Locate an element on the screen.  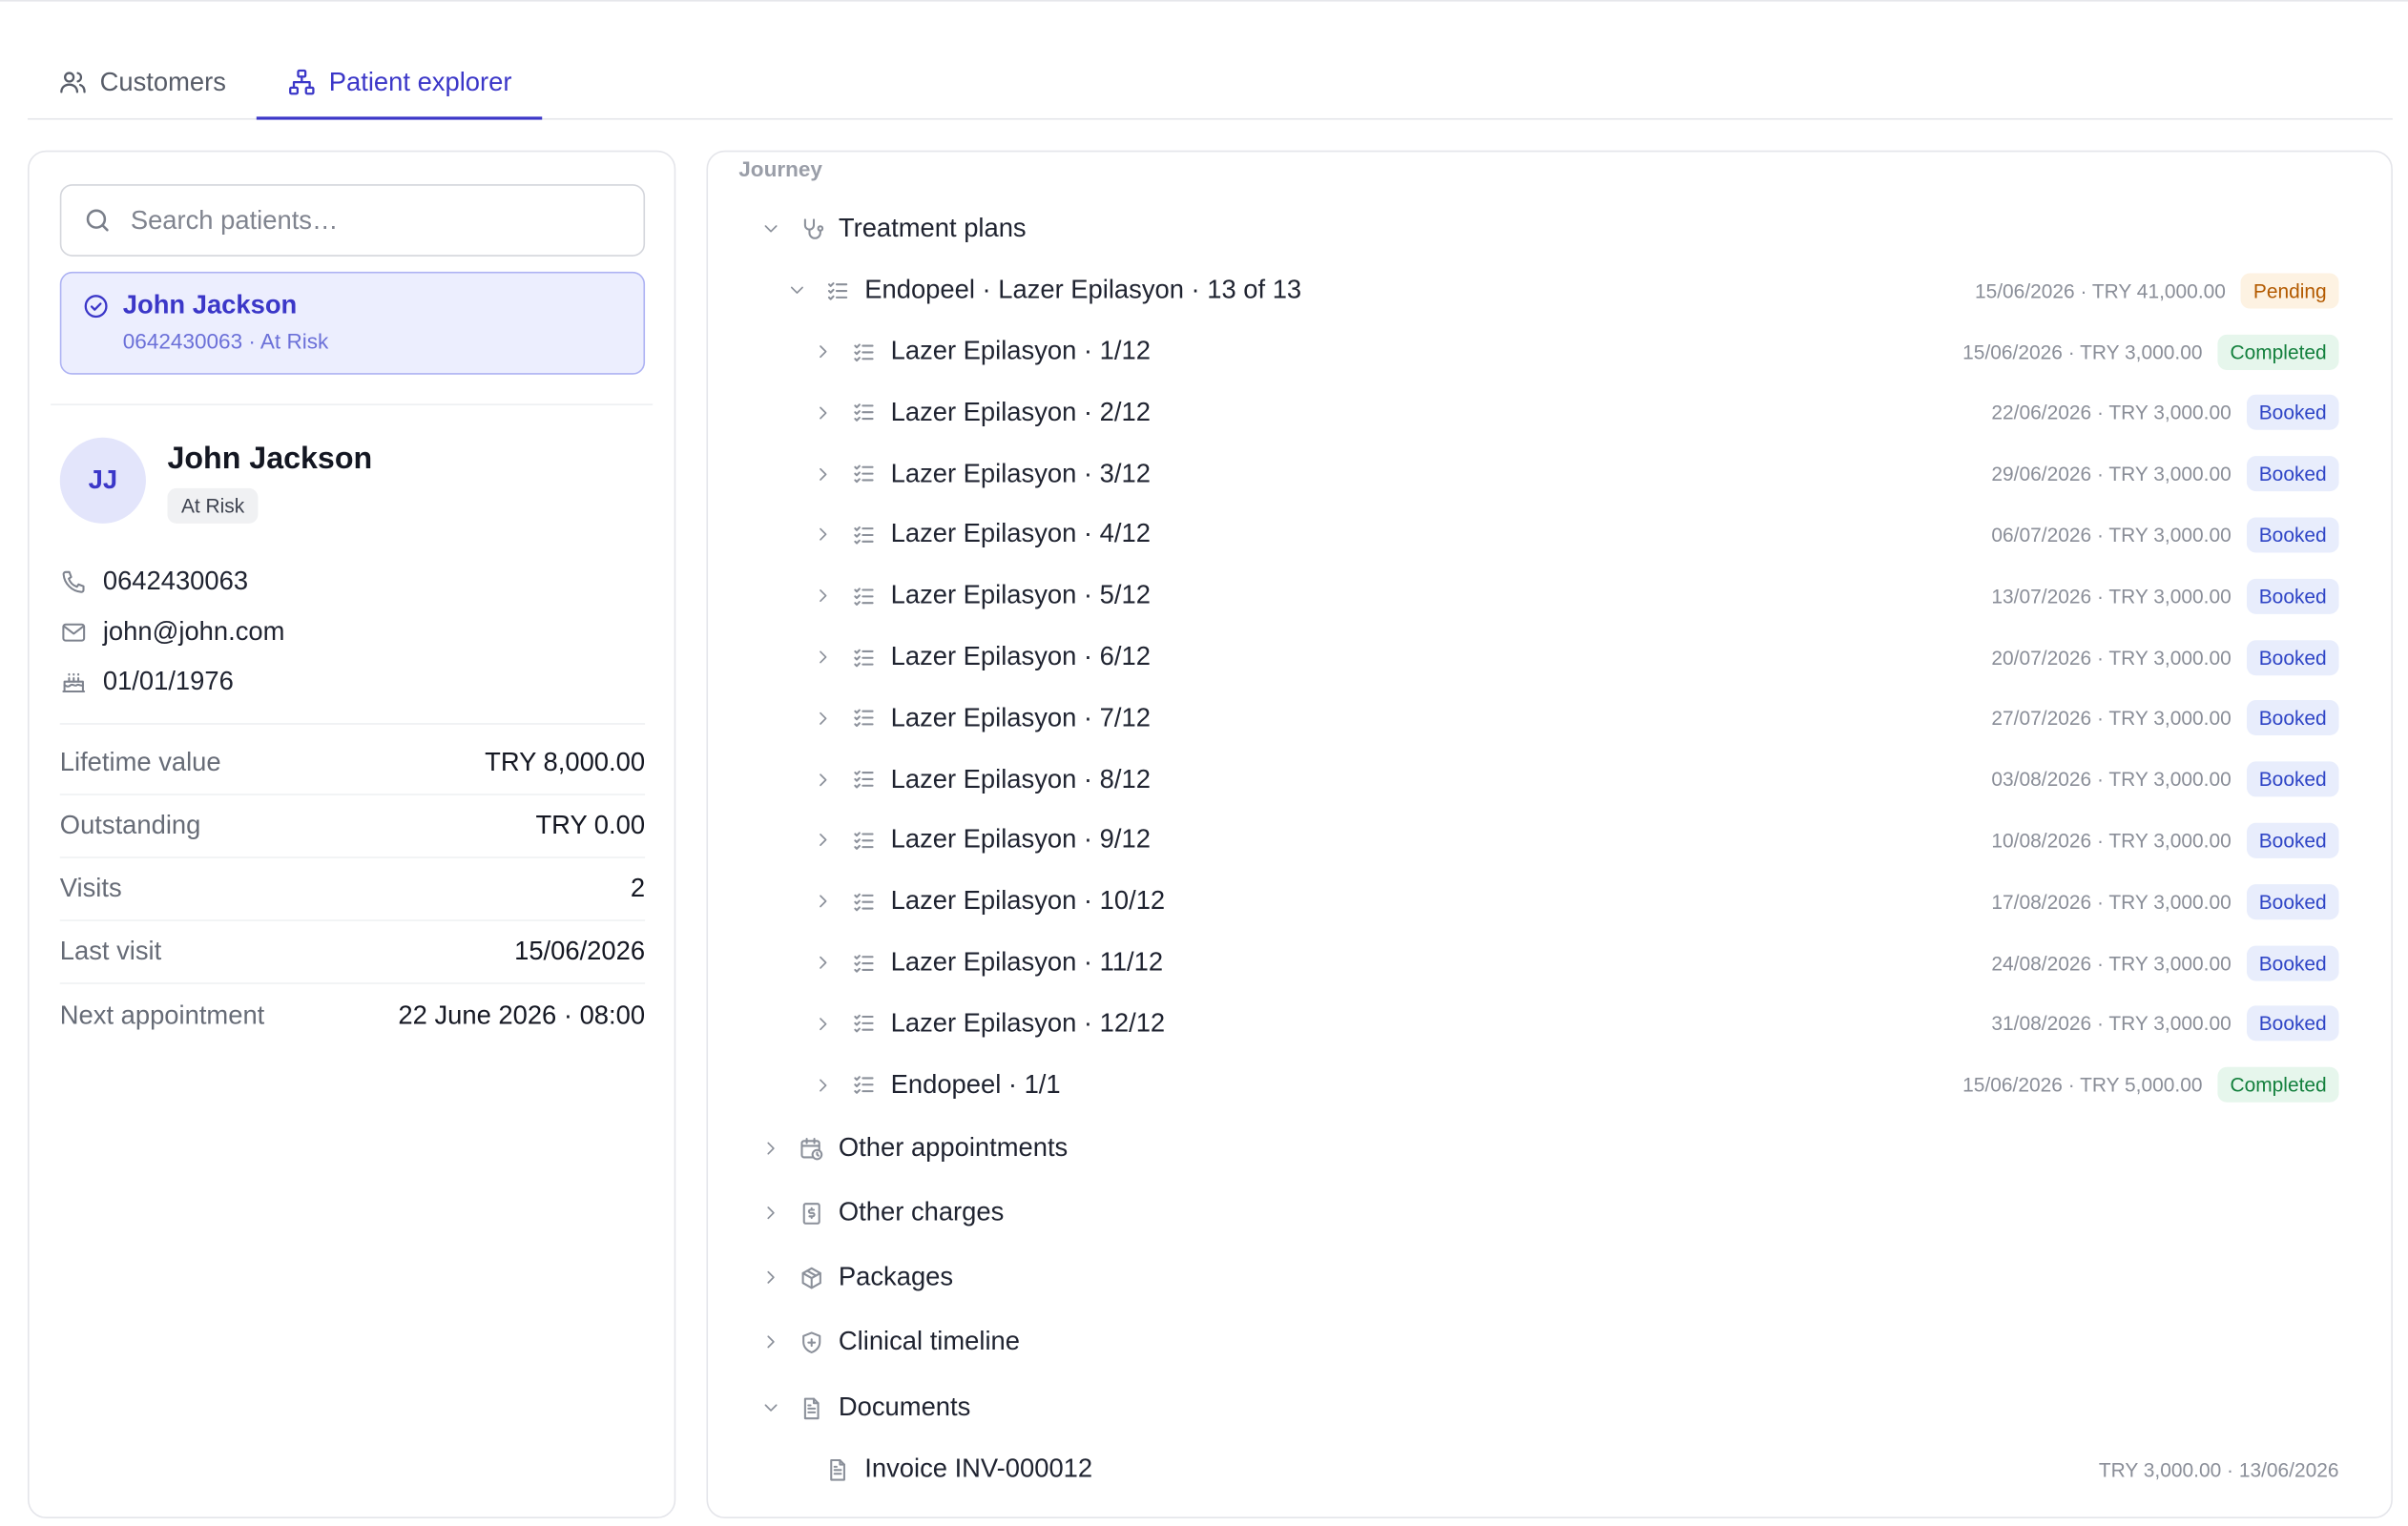
row-label: Other appointments is located at coordinates (953, 1147).